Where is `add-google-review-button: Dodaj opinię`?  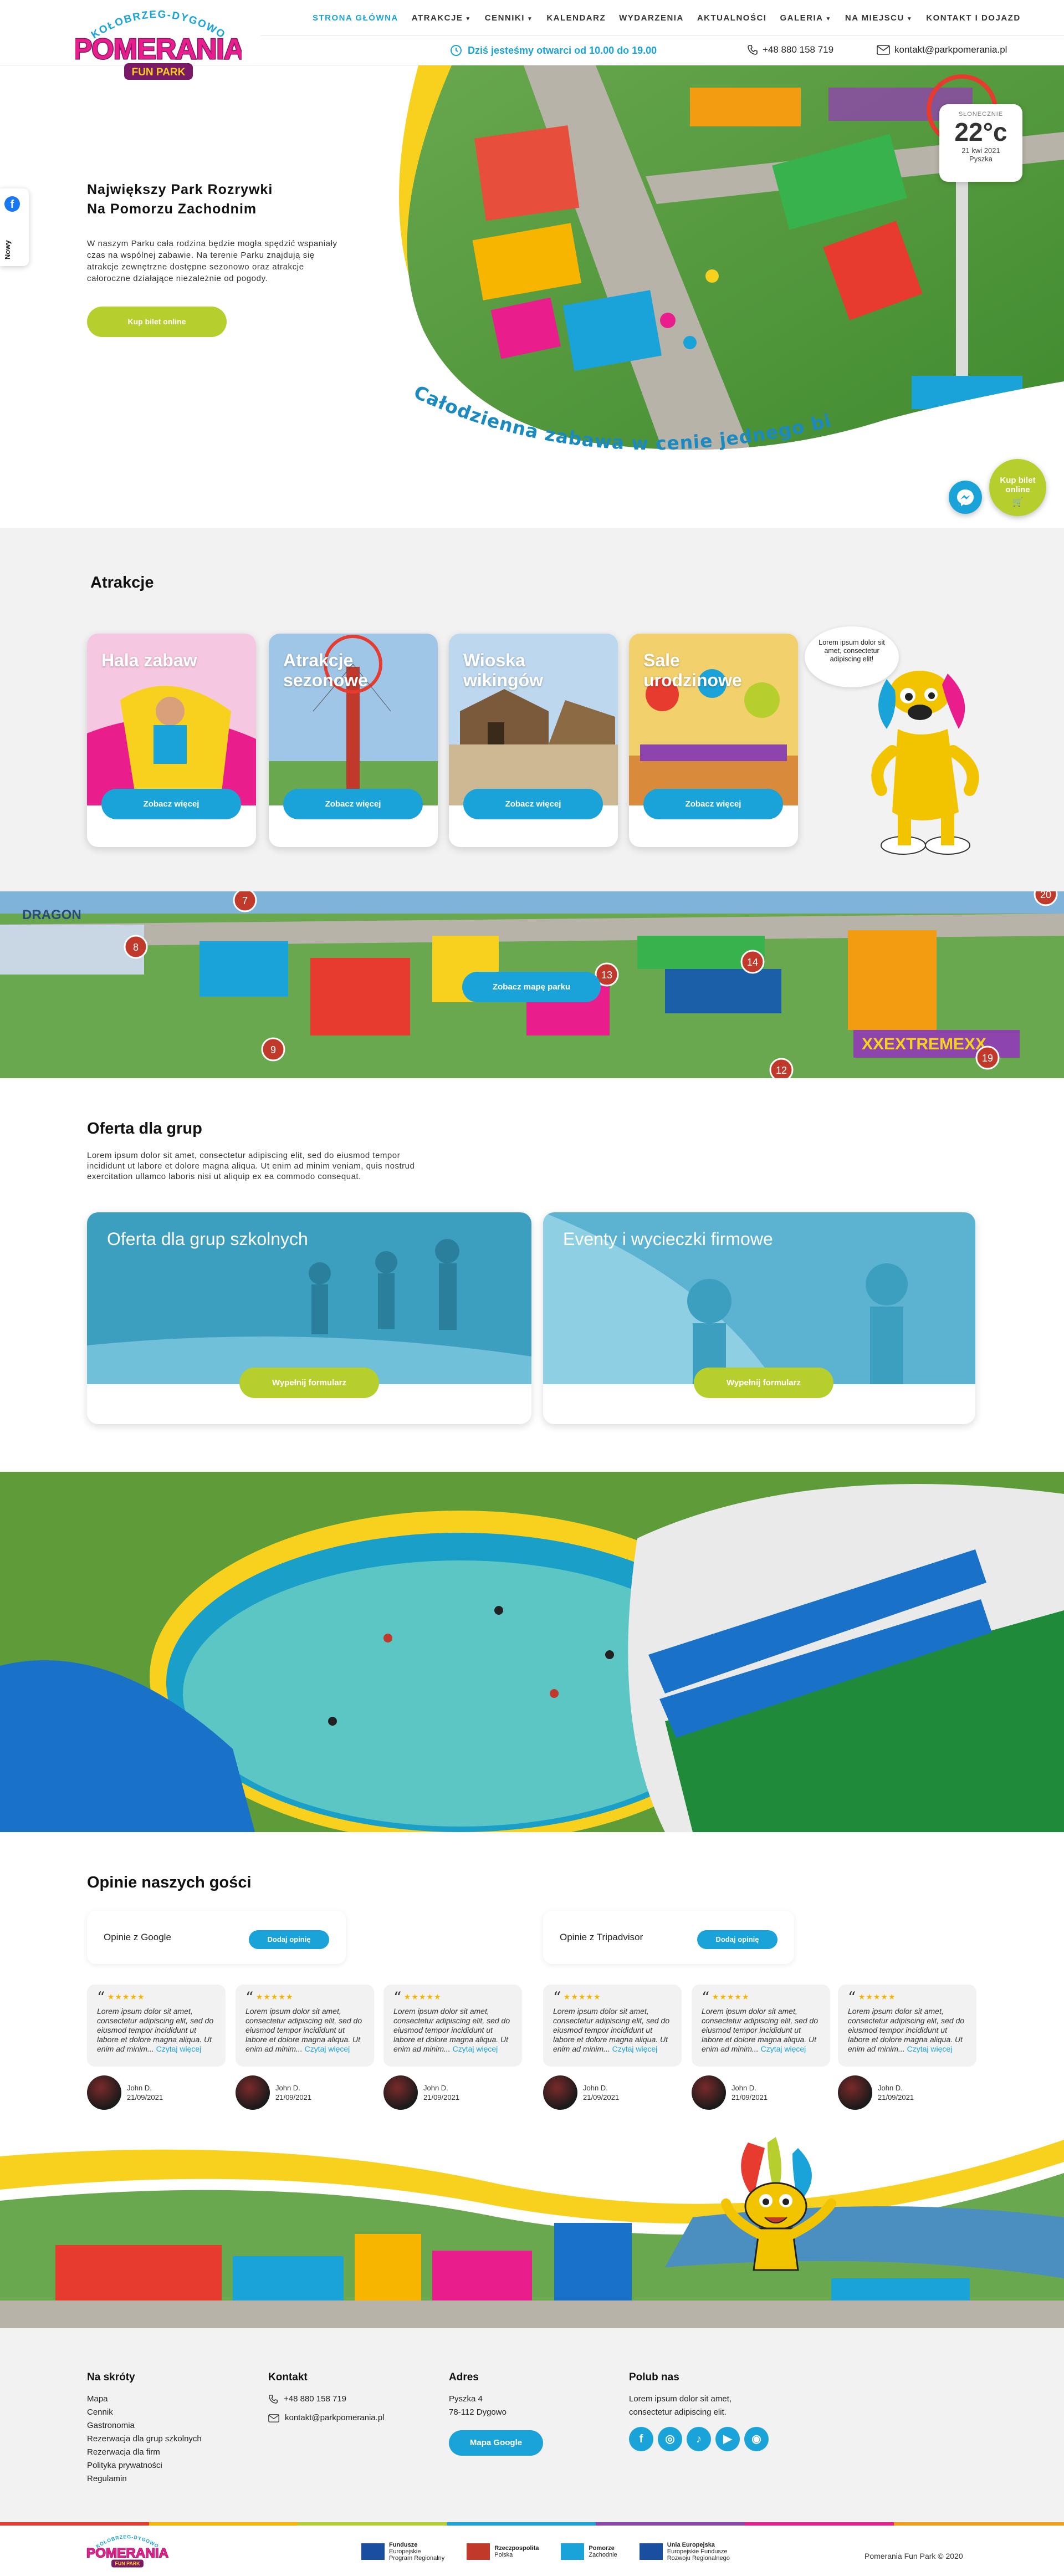 add-google-review-button: Dodaj opinię is located at coordinates (289, 1939).